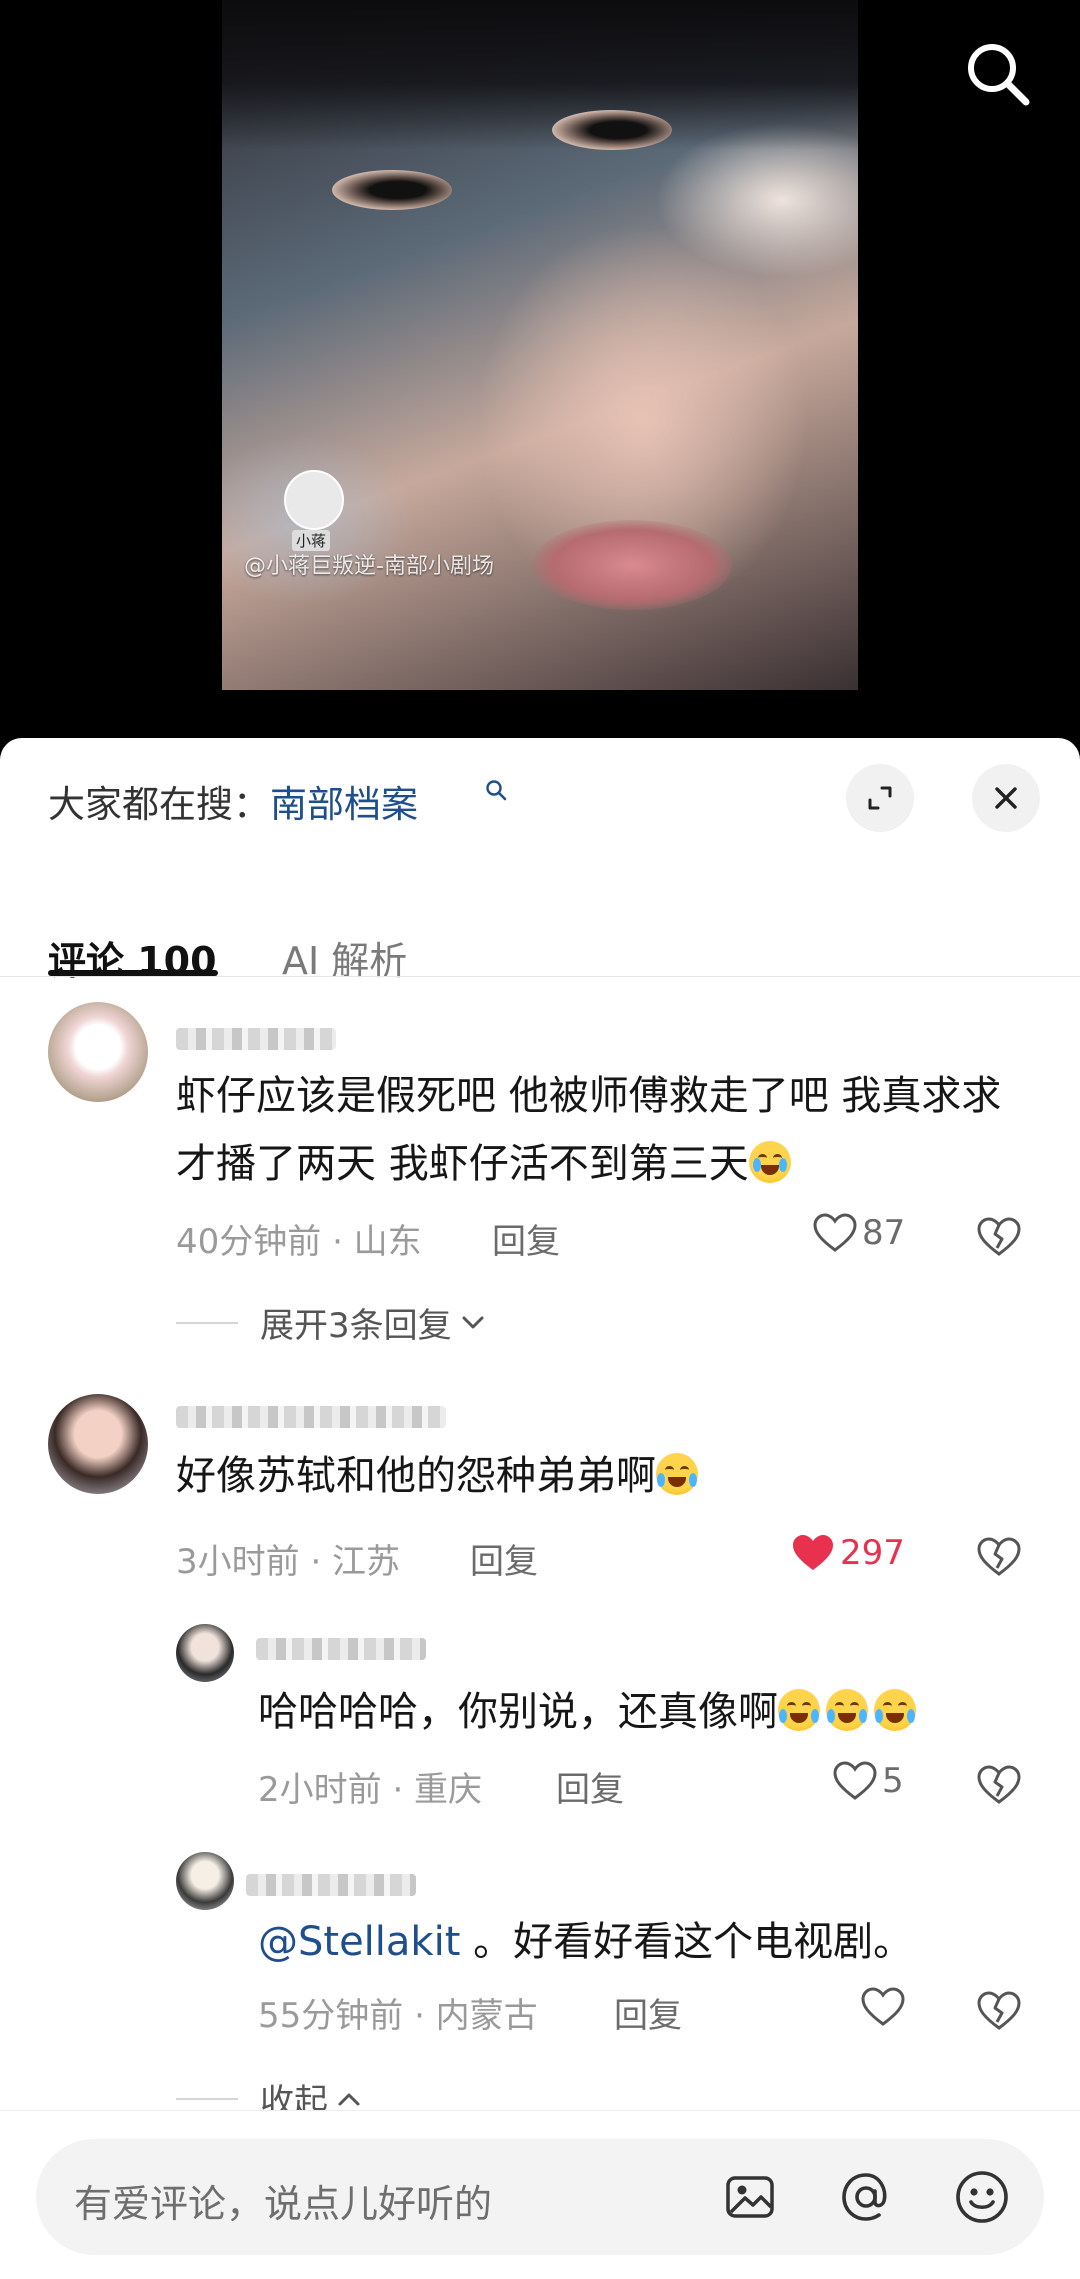 The image size is (1080, 2279). I want to click on chevron-down-icon, so click(473, 1322).